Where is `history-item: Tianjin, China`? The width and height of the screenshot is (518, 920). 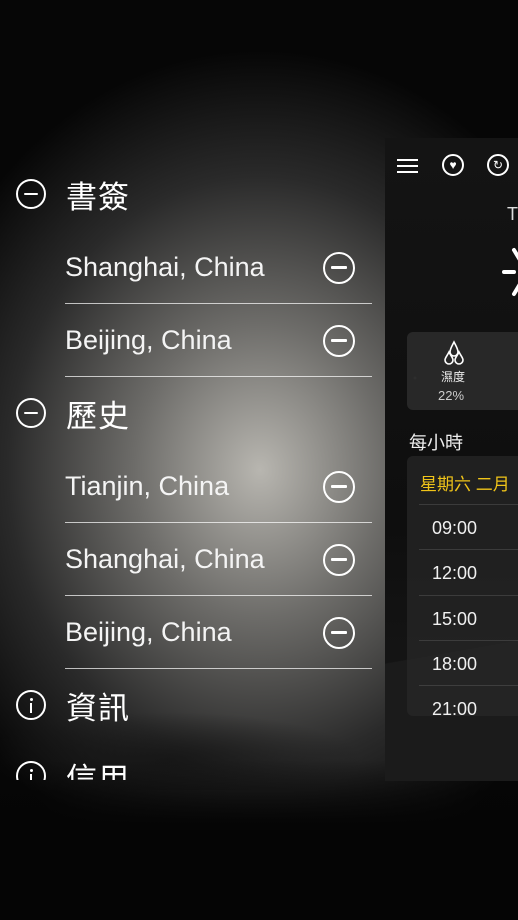 history-item: Tianjin, China is located at coordinates (218, 487).